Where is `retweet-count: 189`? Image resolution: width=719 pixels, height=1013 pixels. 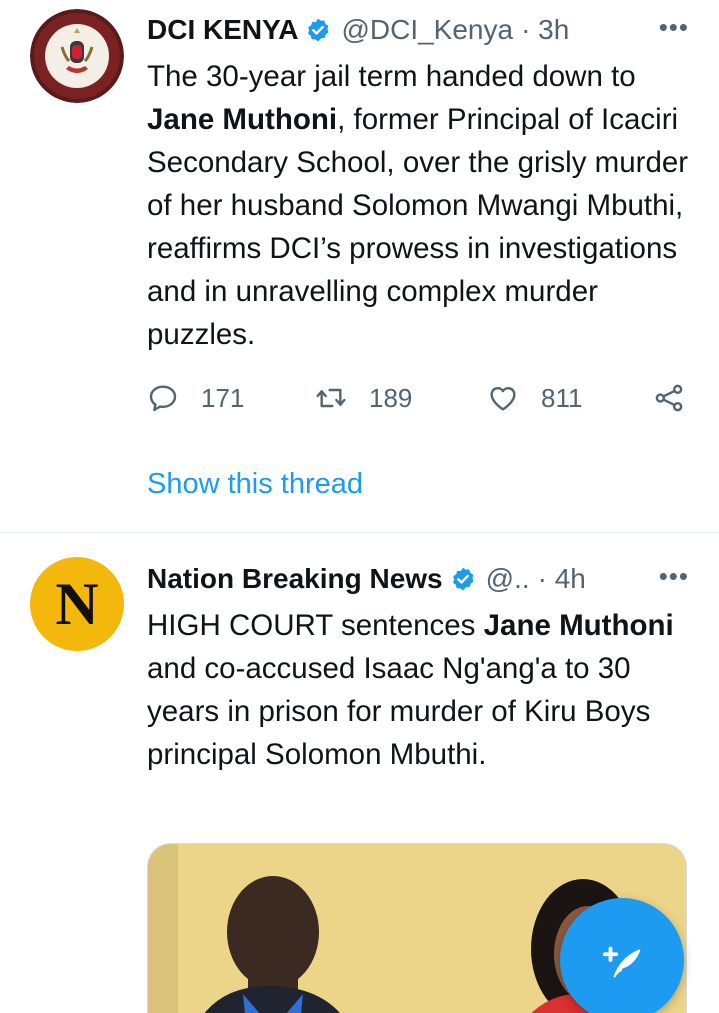
retweet-count: 189 is located at coordinates (391, 397).